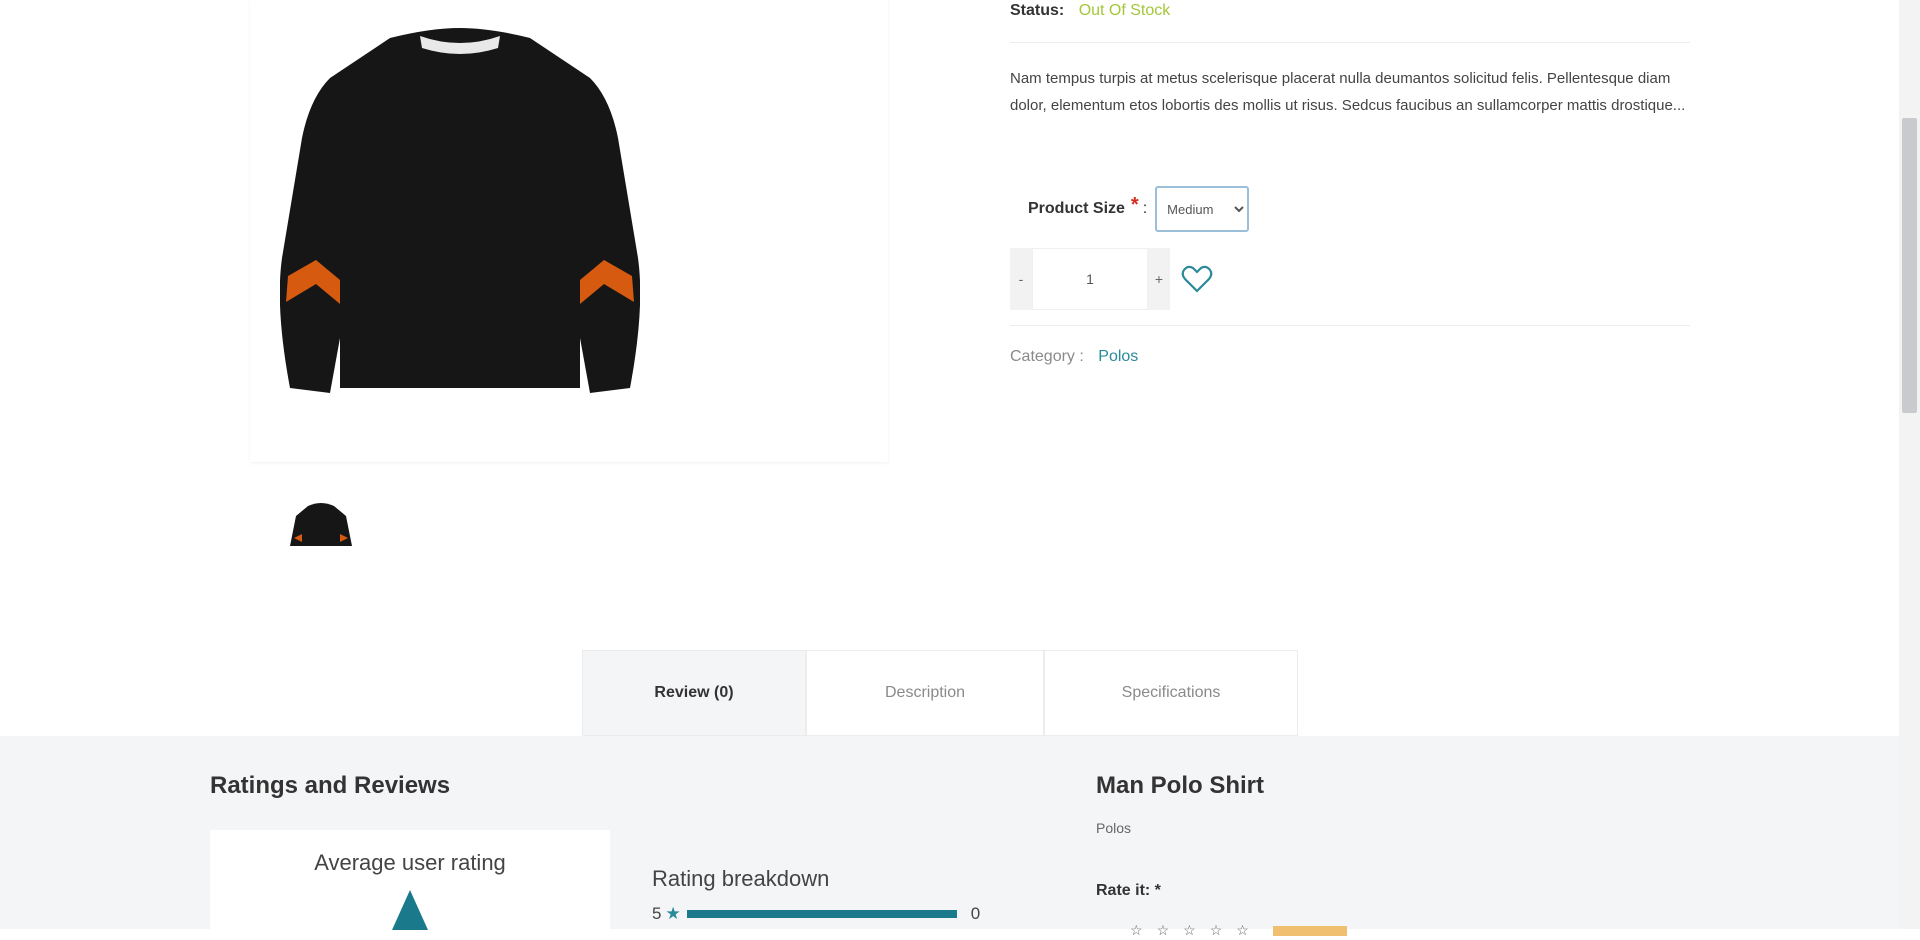 This screenshot has height=940, width=1920. I want to click on rating-indicator-icon, so click(410, 910).